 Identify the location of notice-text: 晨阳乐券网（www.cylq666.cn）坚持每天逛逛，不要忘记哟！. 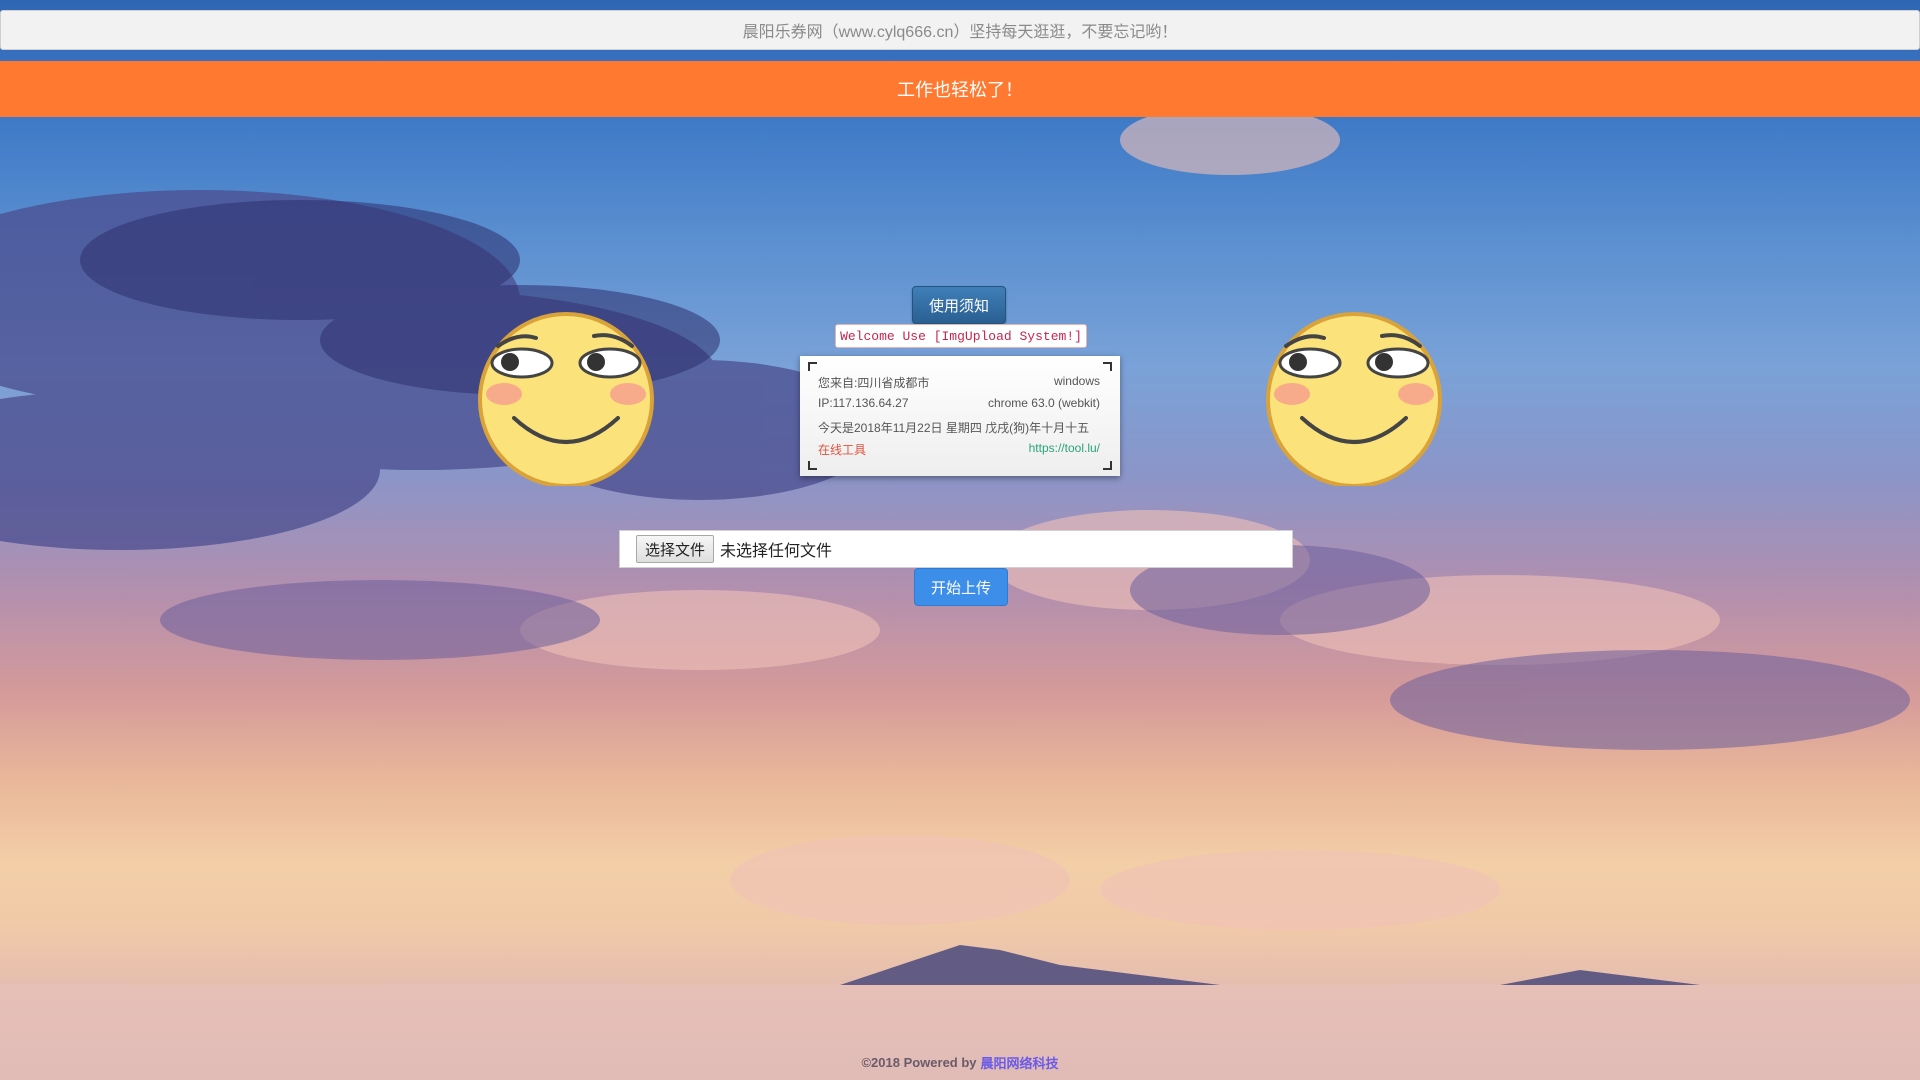
(960, 32).